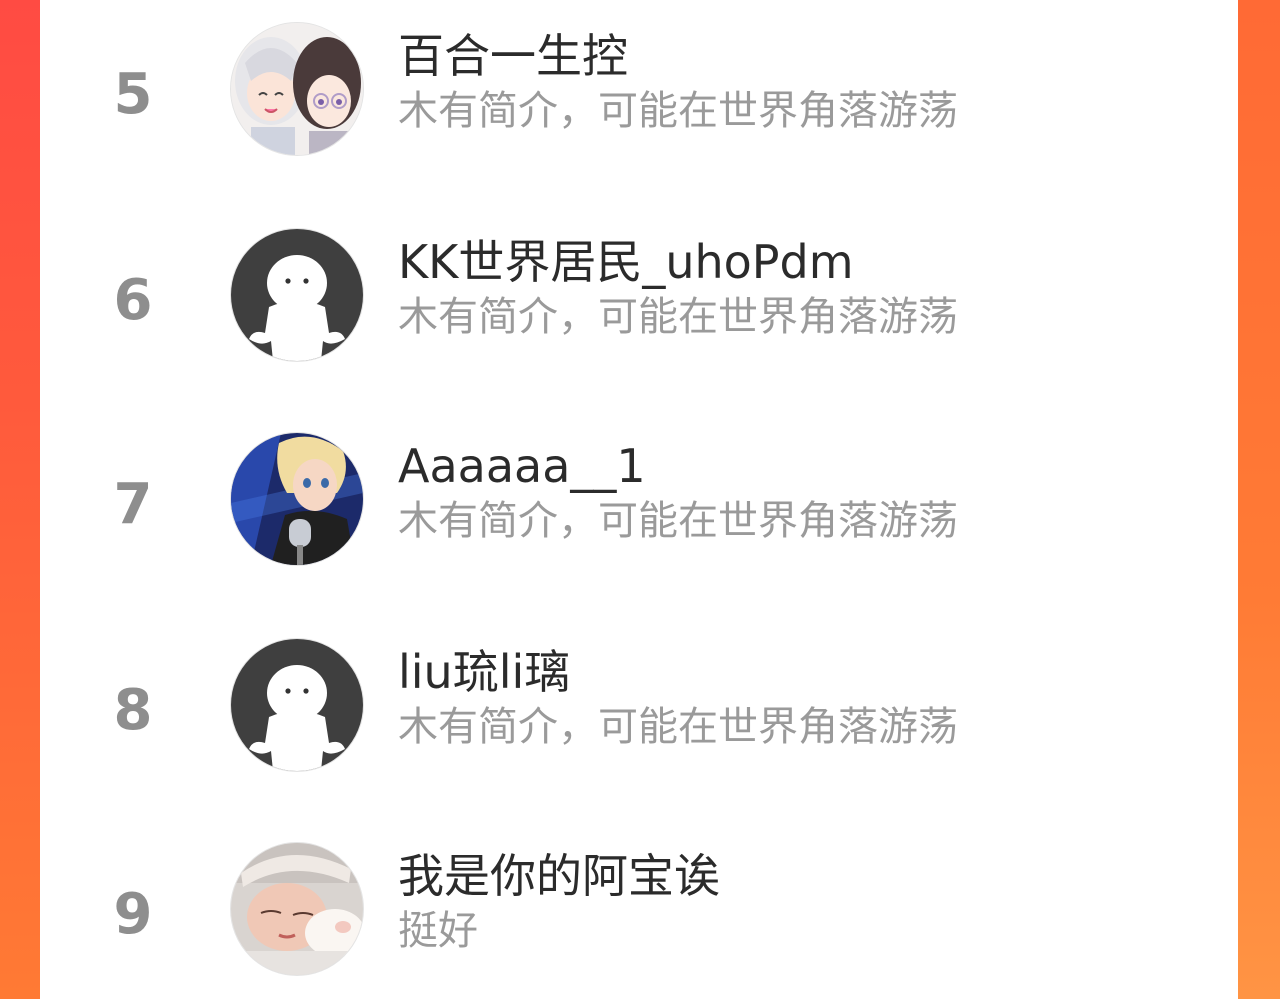 Image resolution: width=1280 pixels, height=999 pixels. Describe the element at coordinates (133, 300) in the screenshot. I see `rank-number: 6` at that location.